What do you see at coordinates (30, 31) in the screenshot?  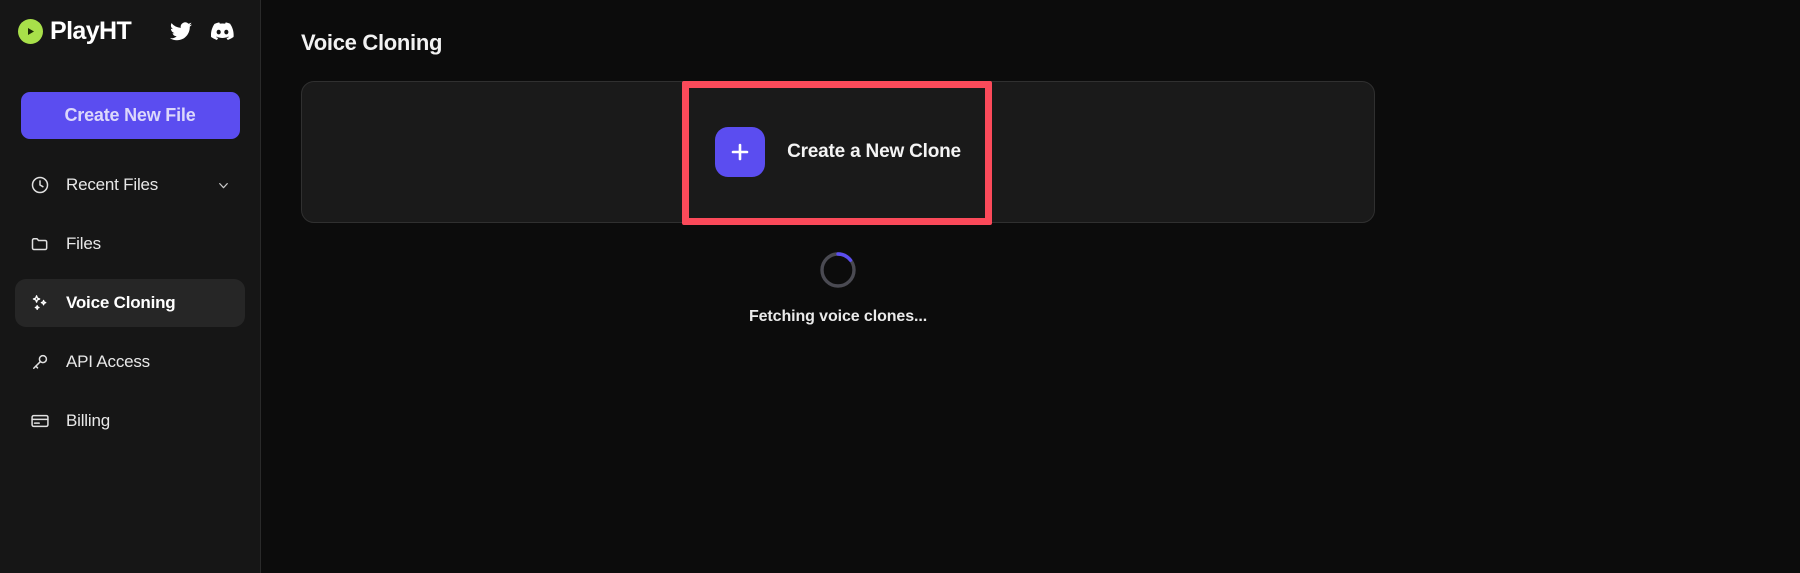 I see `play-circle-icon` at bounding box center [30, 31].